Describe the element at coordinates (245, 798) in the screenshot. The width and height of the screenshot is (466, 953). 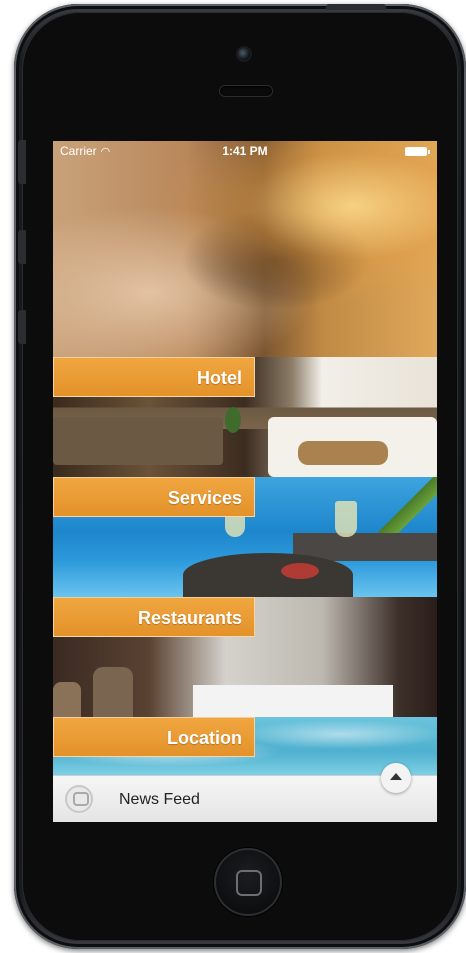
I see `news-feed-bar: News Feed` at that location.